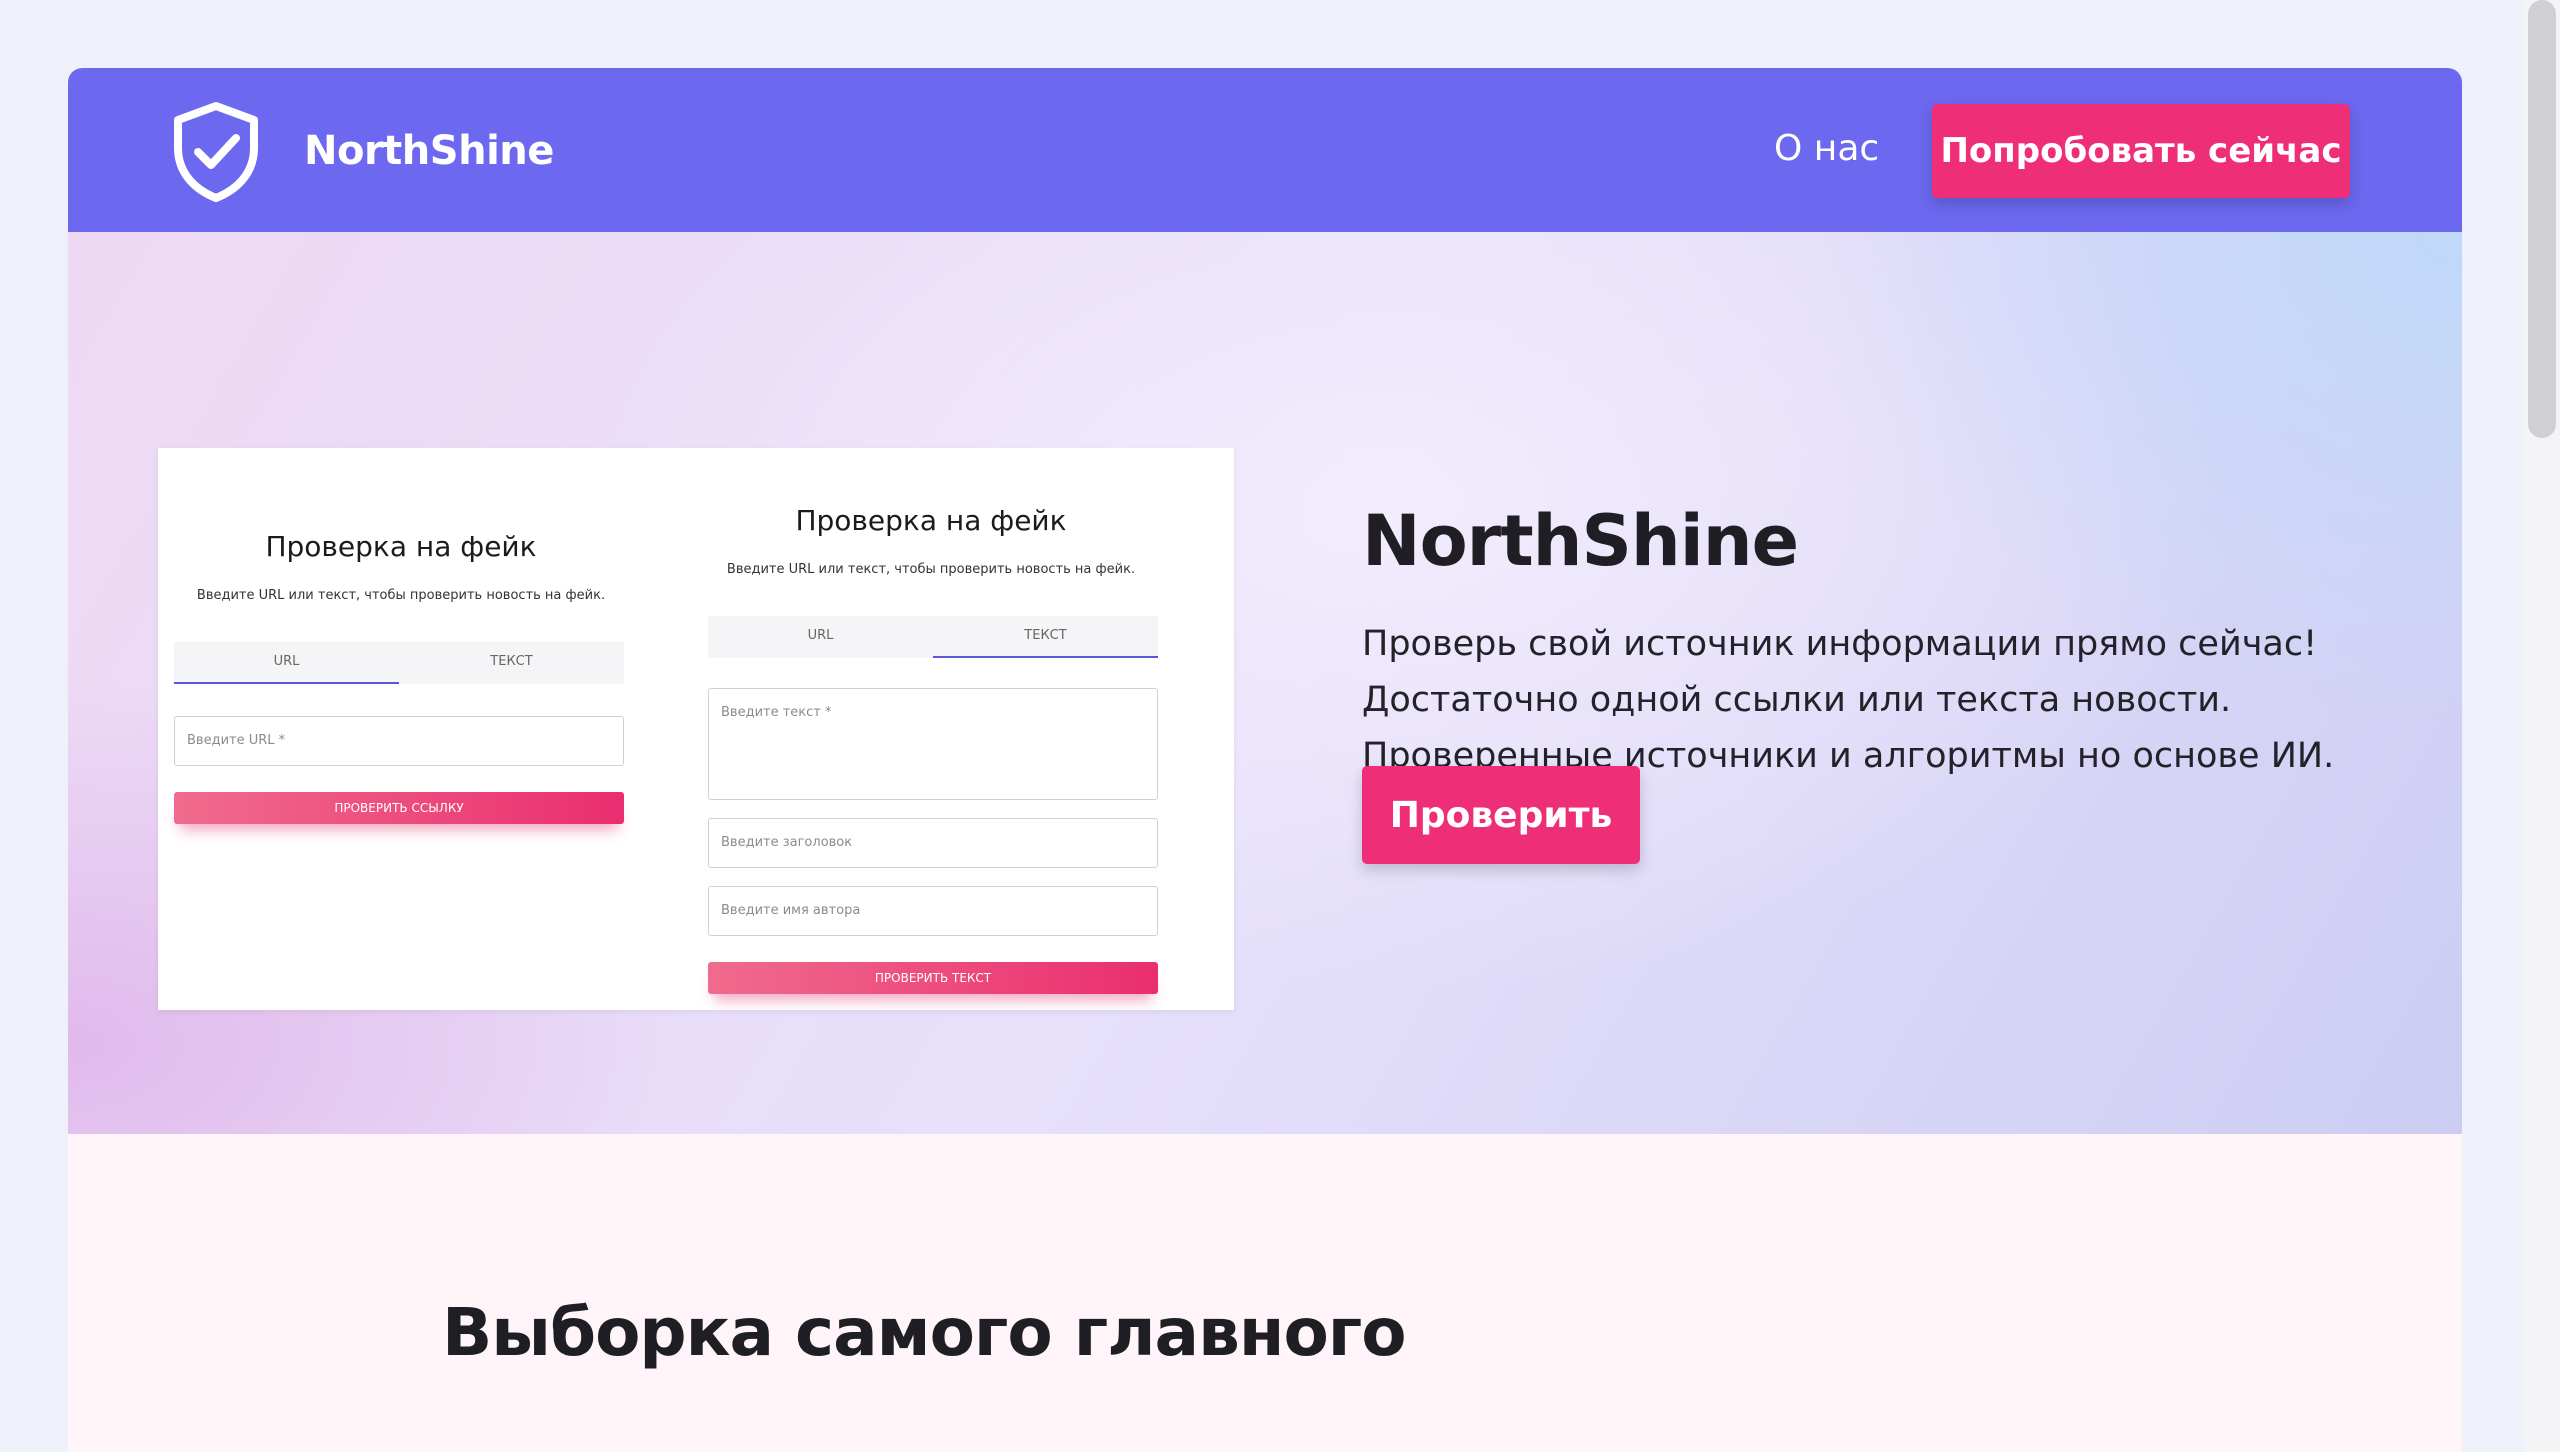 The image size is (2560, 1452). I want to click on text-form-headline-field: Введите заголовок, so click(933, 843).